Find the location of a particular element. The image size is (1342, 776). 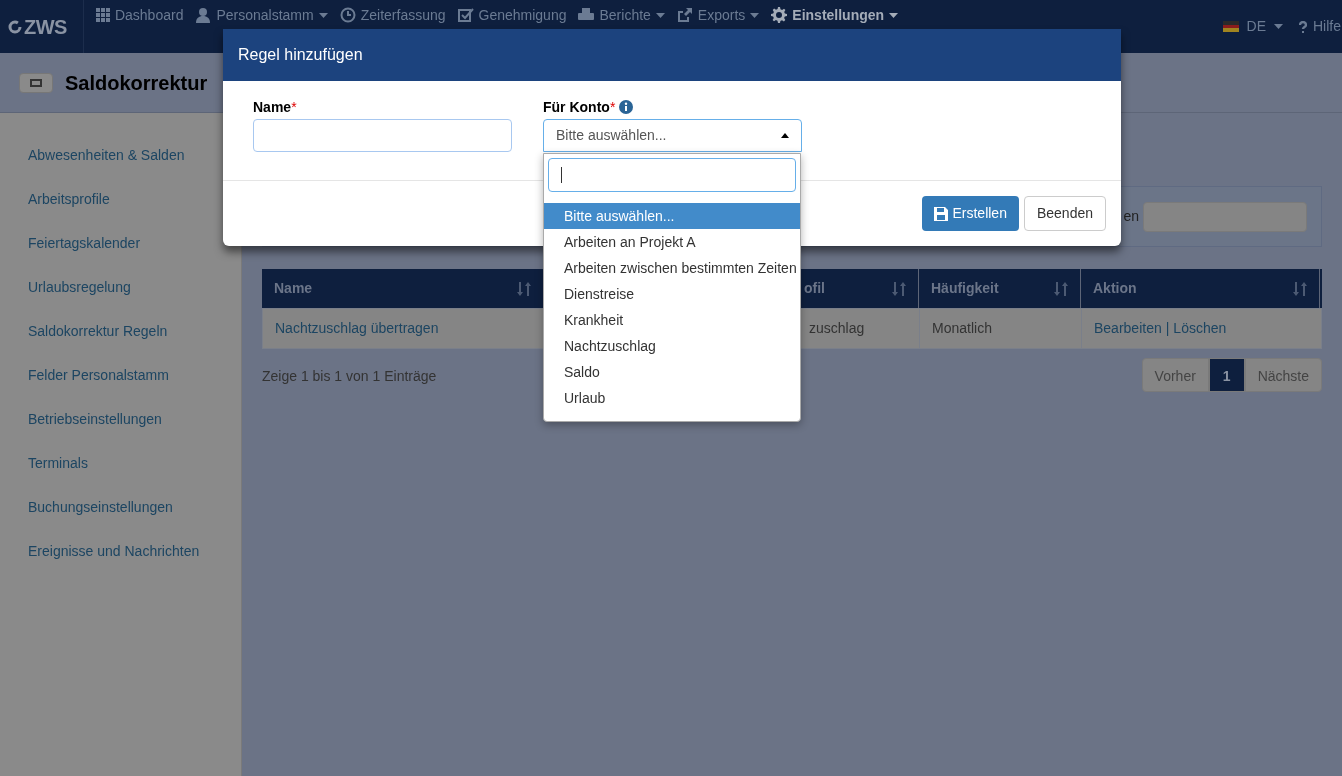

sidebar-item: Betriebseinstellungen is located at coordinates (120, 419).